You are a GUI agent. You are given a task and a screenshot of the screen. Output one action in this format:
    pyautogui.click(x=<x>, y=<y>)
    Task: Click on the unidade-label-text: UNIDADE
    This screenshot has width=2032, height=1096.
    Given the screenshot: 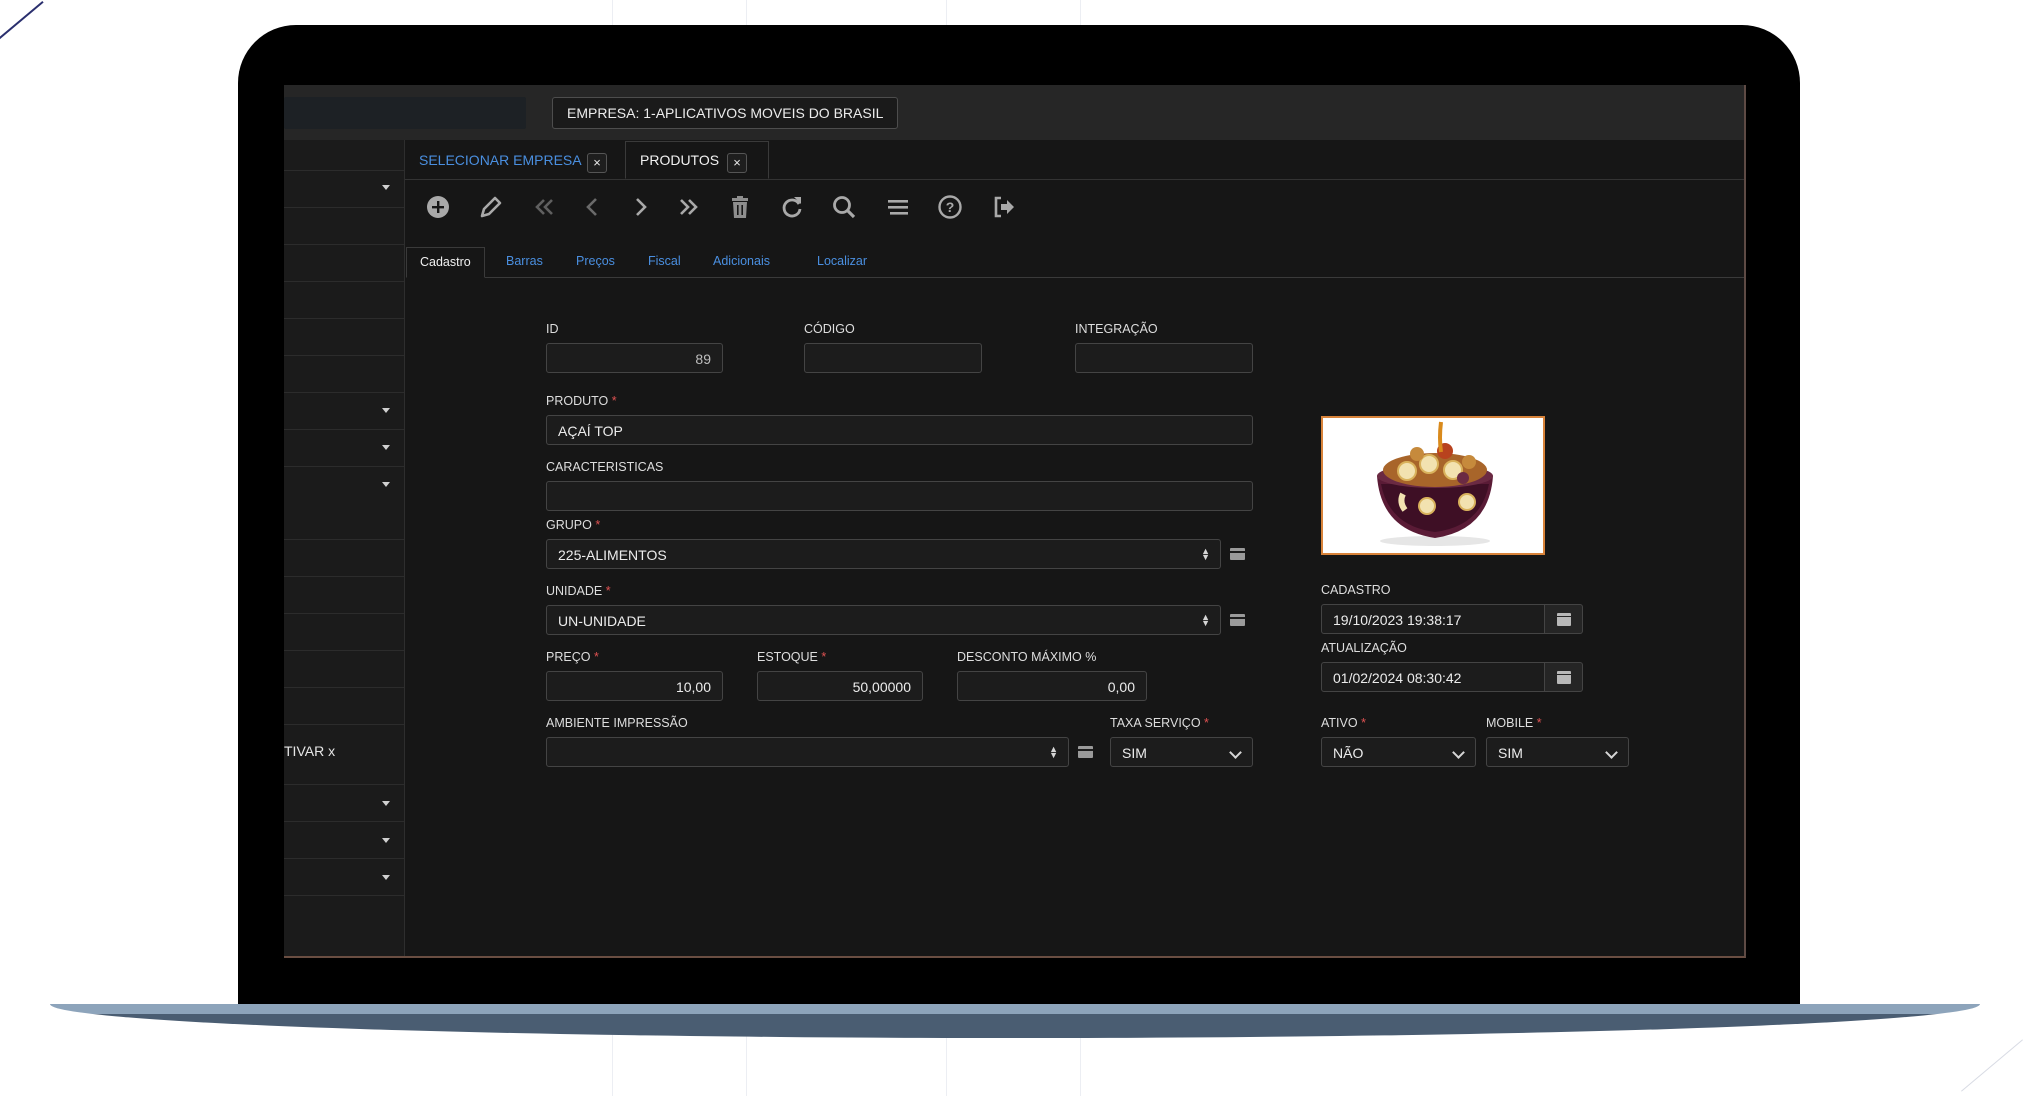 What is the action you would take?
    pyautogui.click(x=574, y=591)
    